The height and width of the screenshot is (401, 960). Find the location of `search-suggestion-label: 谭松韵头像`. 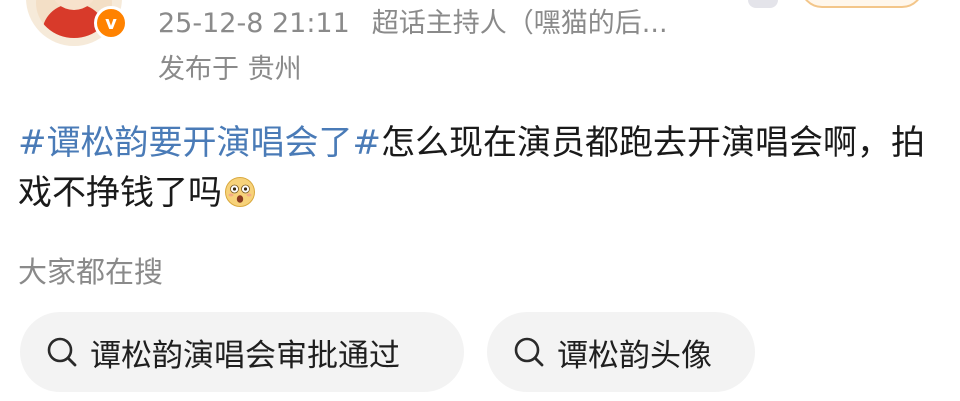

search-suggestion-label: 谭松韵头像 is located at coordinates (634, 355).